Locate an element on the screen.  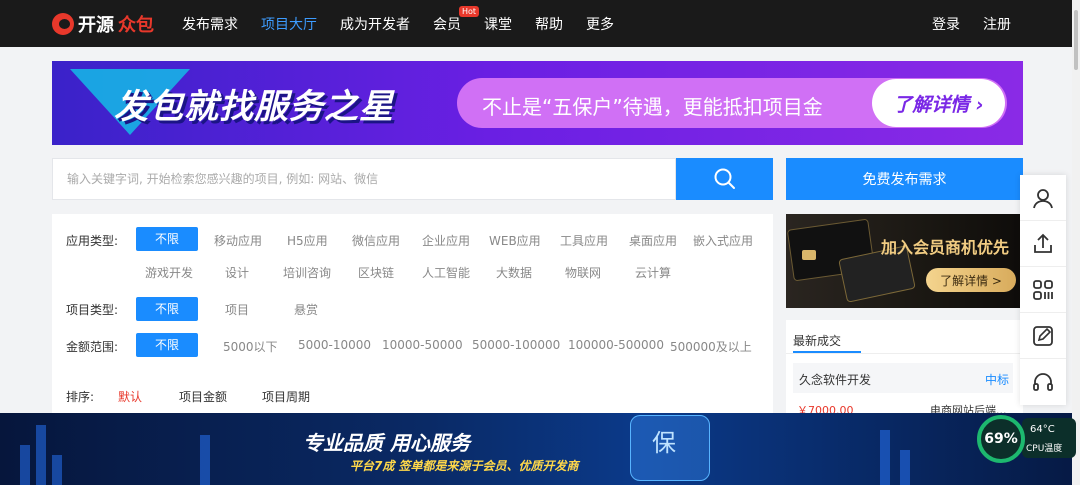
bottom-ad-subtitle: 平台7成 签单都是来源于会员、优质开发商 is located at coordinates (464, 466).